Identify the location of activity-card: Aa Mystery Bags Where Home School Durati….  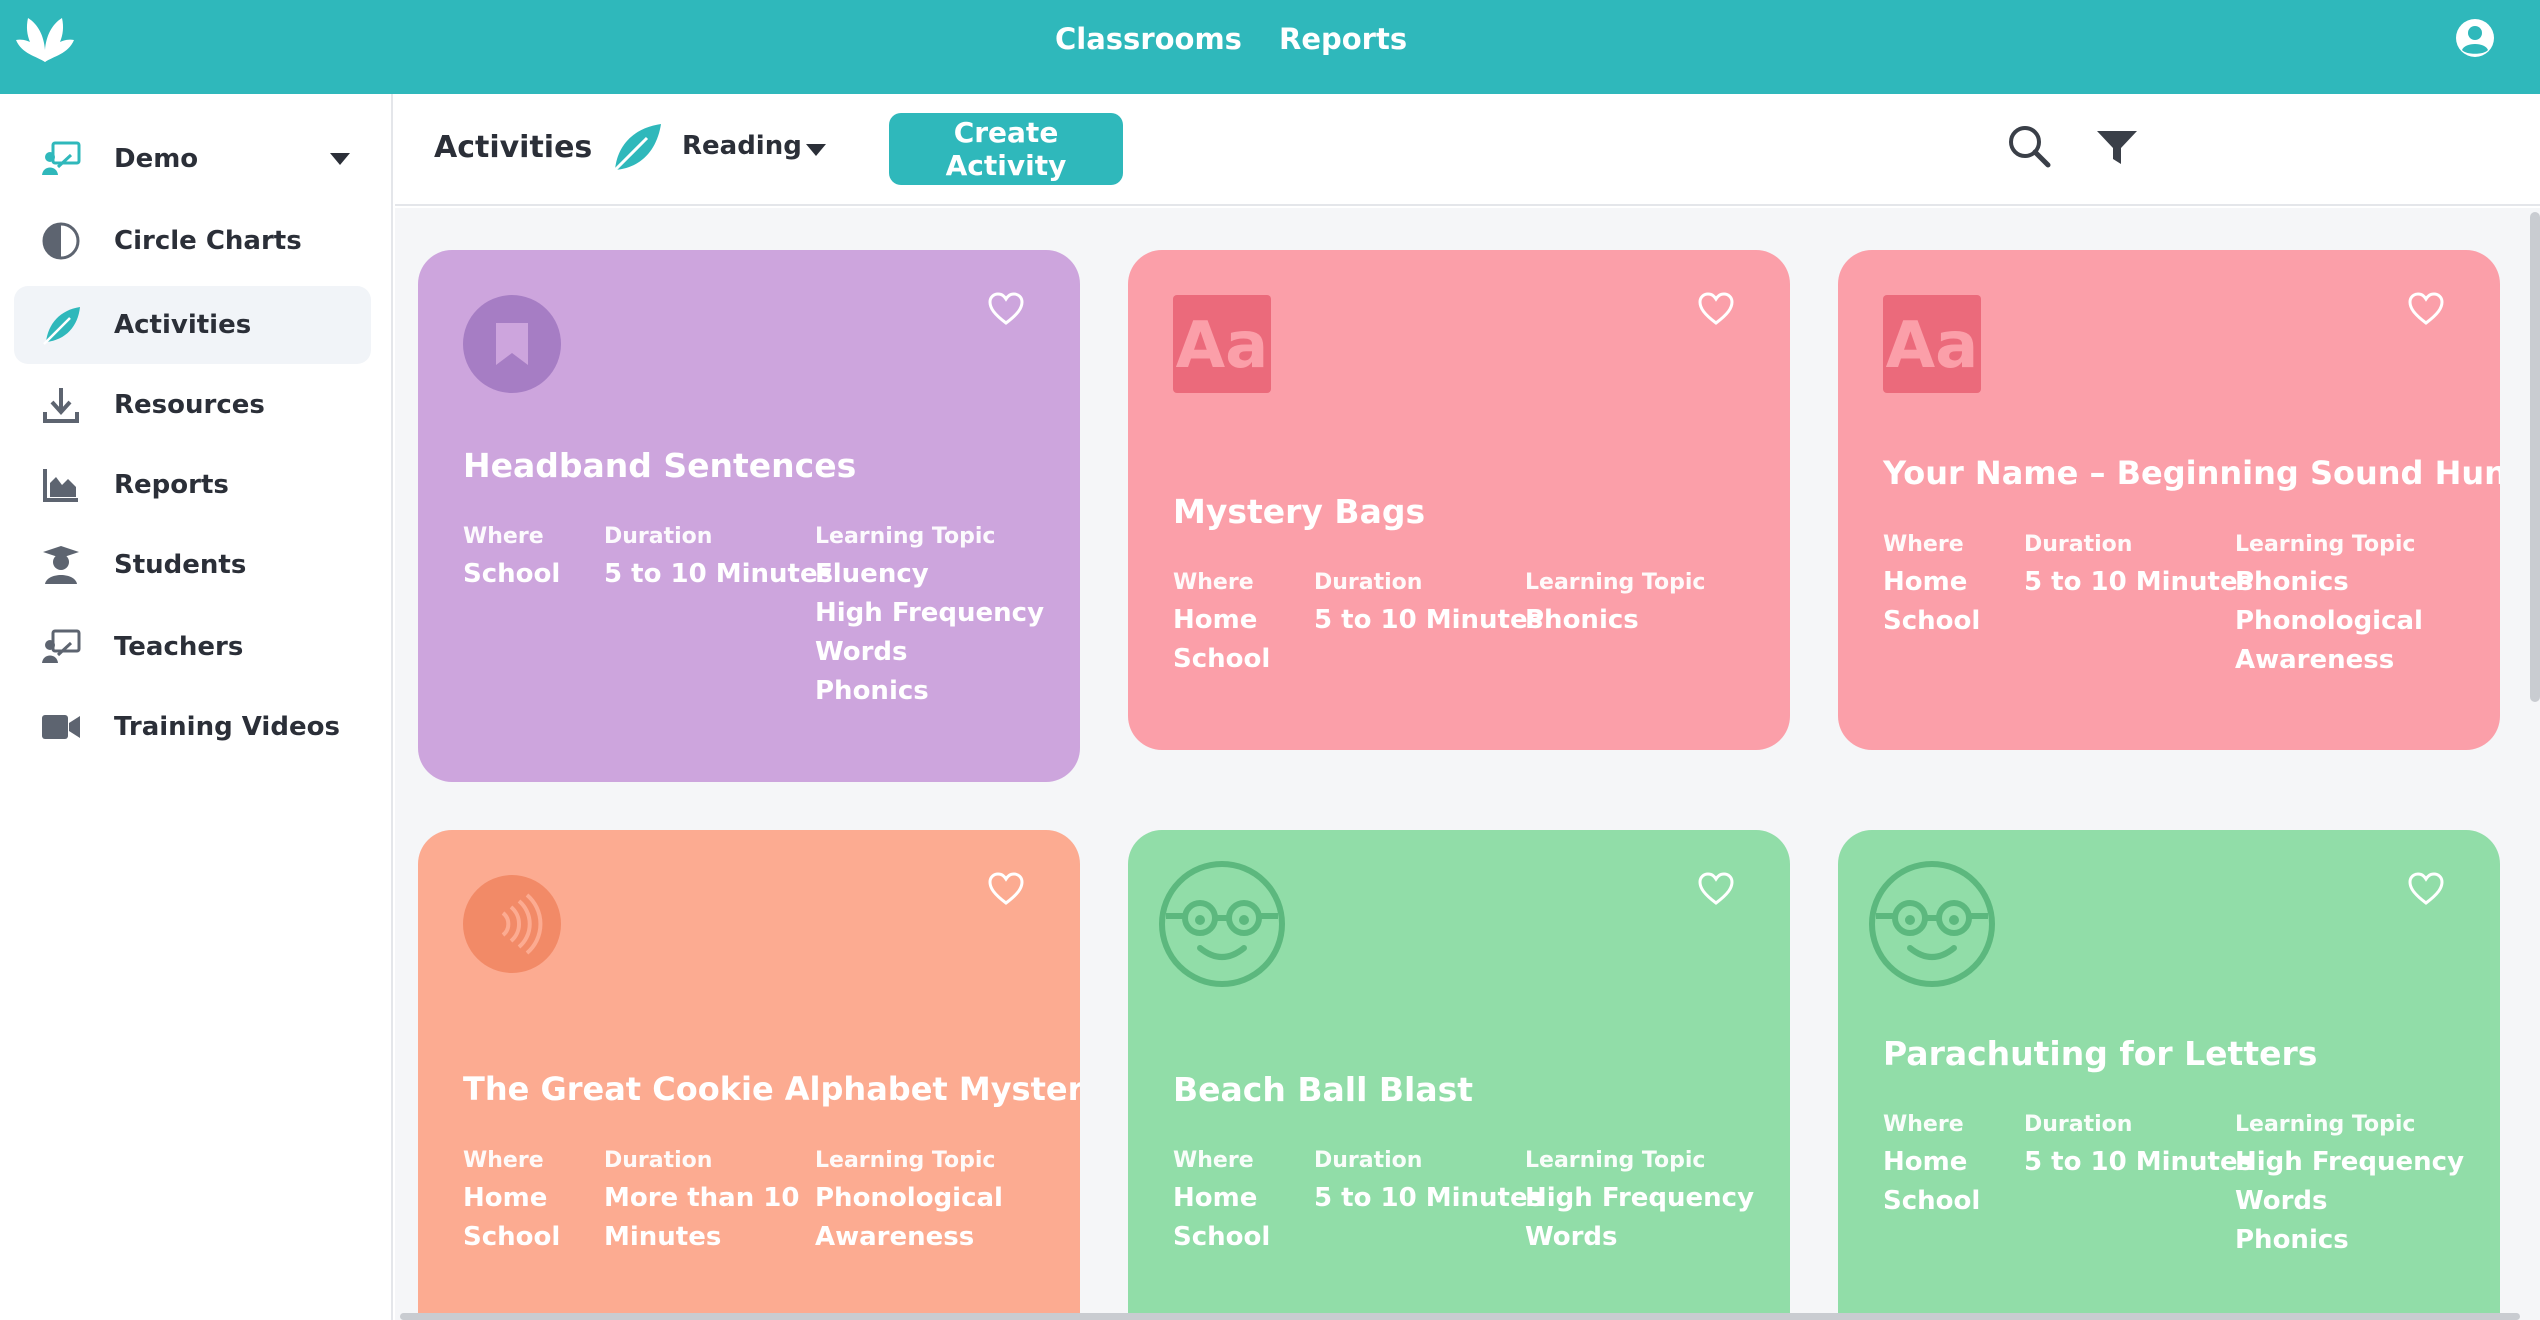
(1459, 500).